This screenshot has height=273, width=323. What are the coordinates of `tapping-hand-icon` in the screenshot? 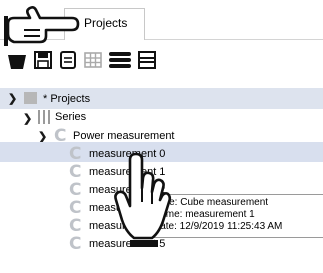 It's located at (143, 199).